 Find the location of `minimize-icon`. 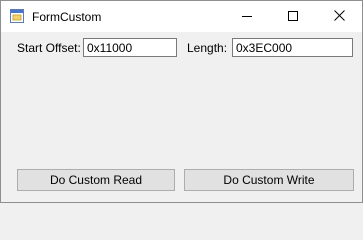

minimize-icon is located at coordinates (247, 17).